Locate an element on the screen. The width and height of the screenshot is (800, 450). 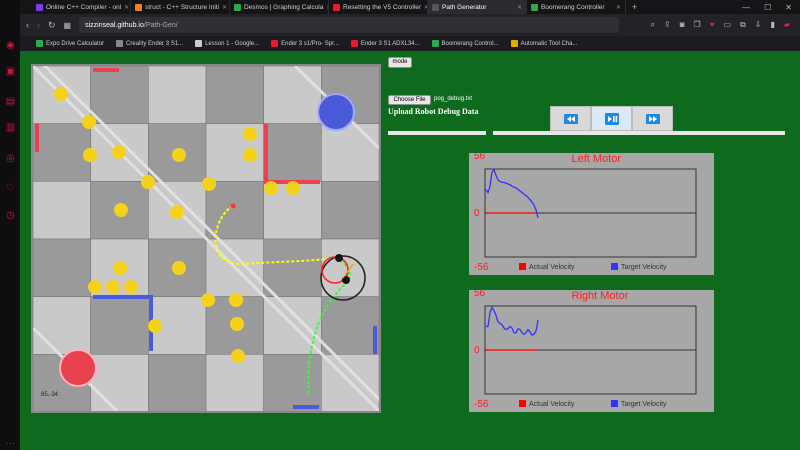
maximize-icon: ☐ is located at coordinates (767, 7).